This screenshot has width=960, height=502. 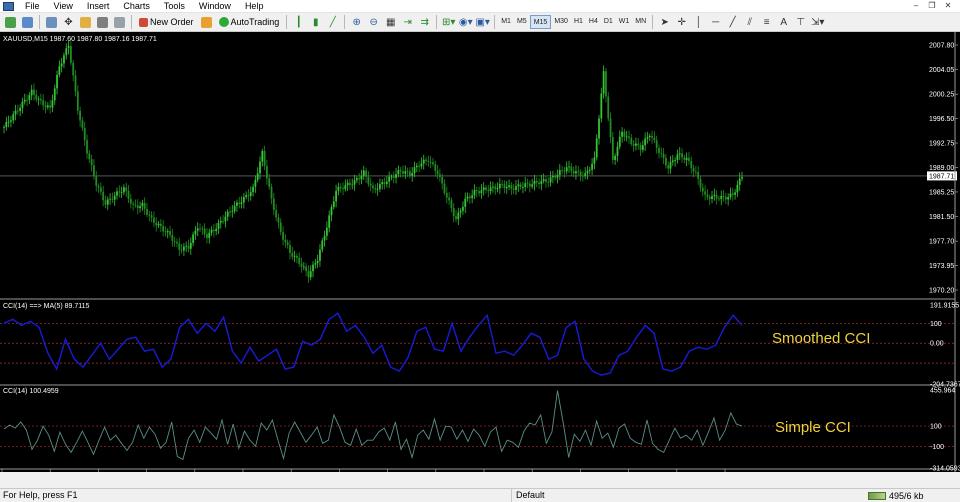 I want to click on market-watch-button, so click(x=51, y=22).